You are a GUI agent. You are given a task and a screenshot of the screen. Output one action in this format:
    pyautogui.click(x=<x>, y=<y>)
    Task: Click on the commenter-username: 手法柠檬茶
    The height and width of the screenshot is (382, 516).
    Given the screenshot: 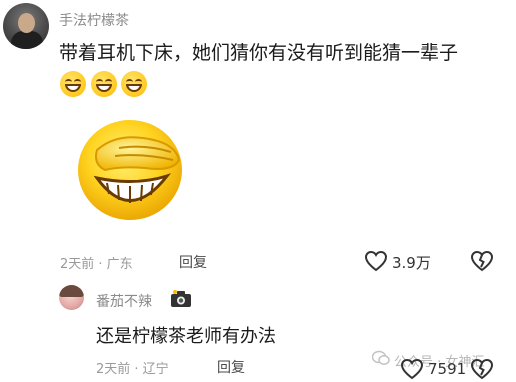 What is the action you would take?
    pyautogui.click(x=94, y=20)
    